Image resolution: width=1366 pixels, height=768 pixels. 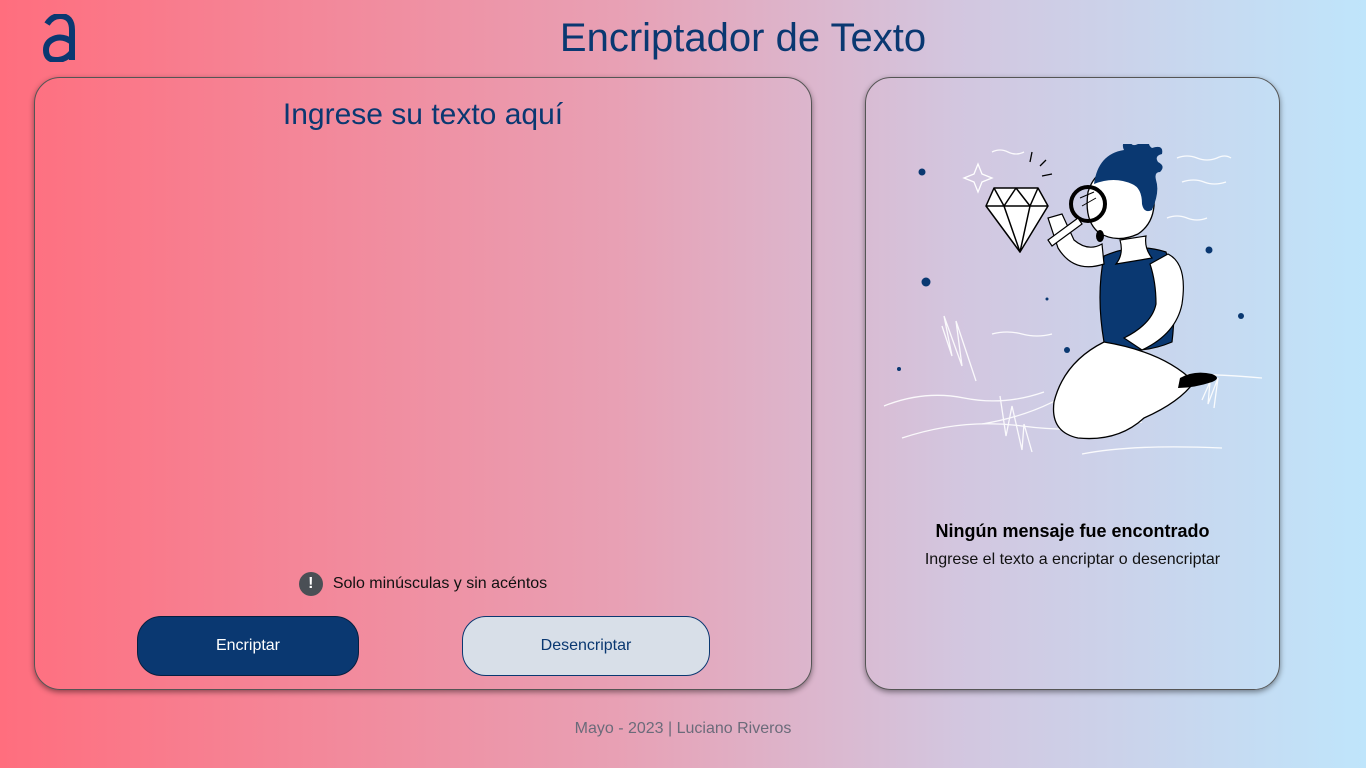 What do you see at coordinates (683, 728) in the screenshot?
I see `footer-text: Mayo - 2023 | Luciano Riveros` at bounding box center [683, 728].